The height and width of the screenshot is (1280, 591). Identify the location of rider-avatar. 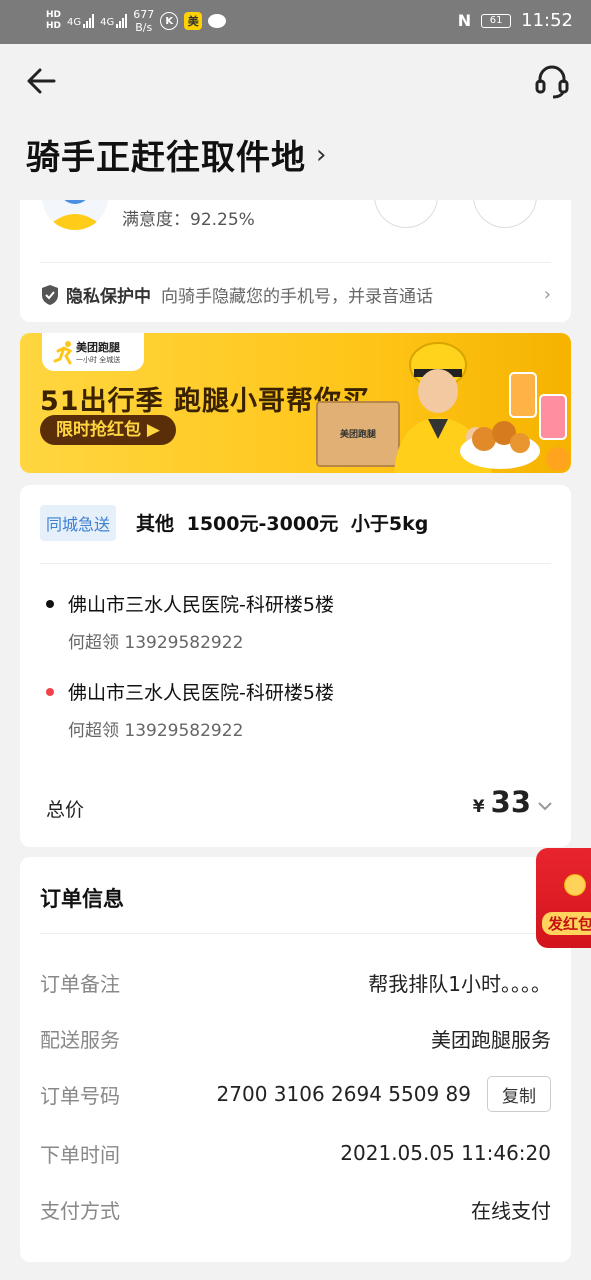
(75, 215).